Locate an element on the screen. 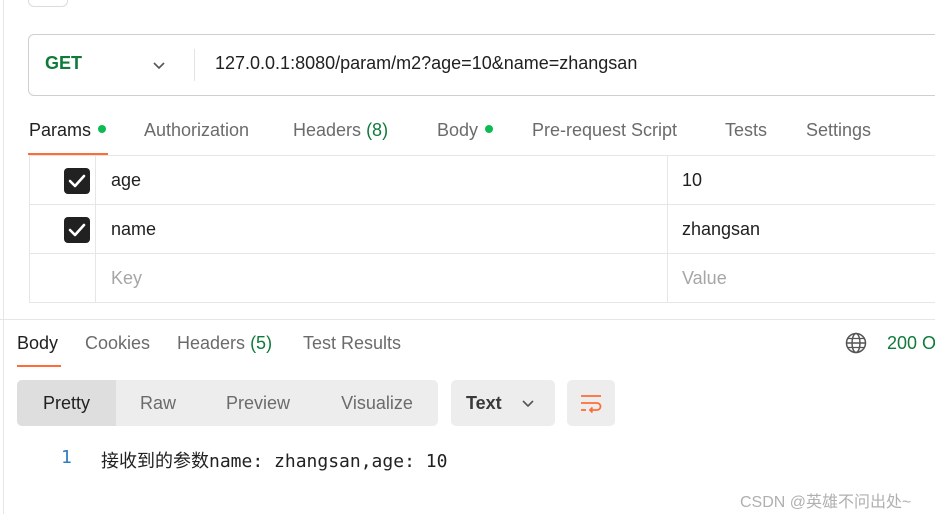  format-select: Text is located at coordinates (503, 403).